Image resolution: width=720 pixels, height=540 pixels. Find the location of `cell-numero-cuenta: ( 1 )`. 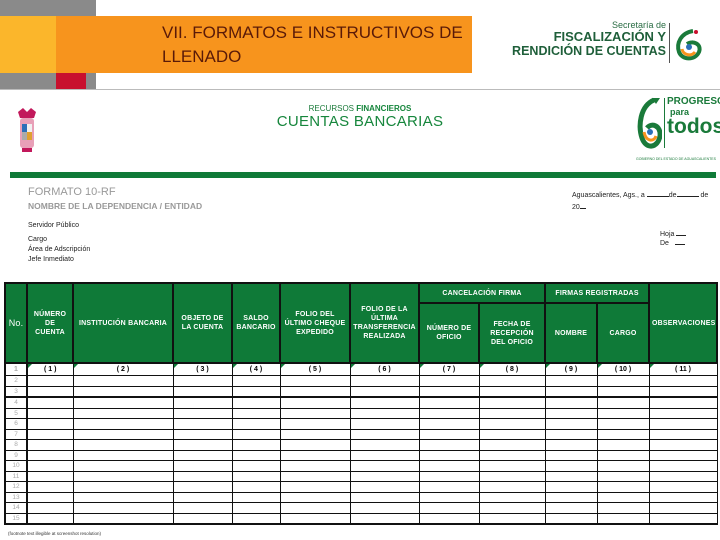

cell-numero-cuenta: ( 1 ) is located at coordinates (50, 369).